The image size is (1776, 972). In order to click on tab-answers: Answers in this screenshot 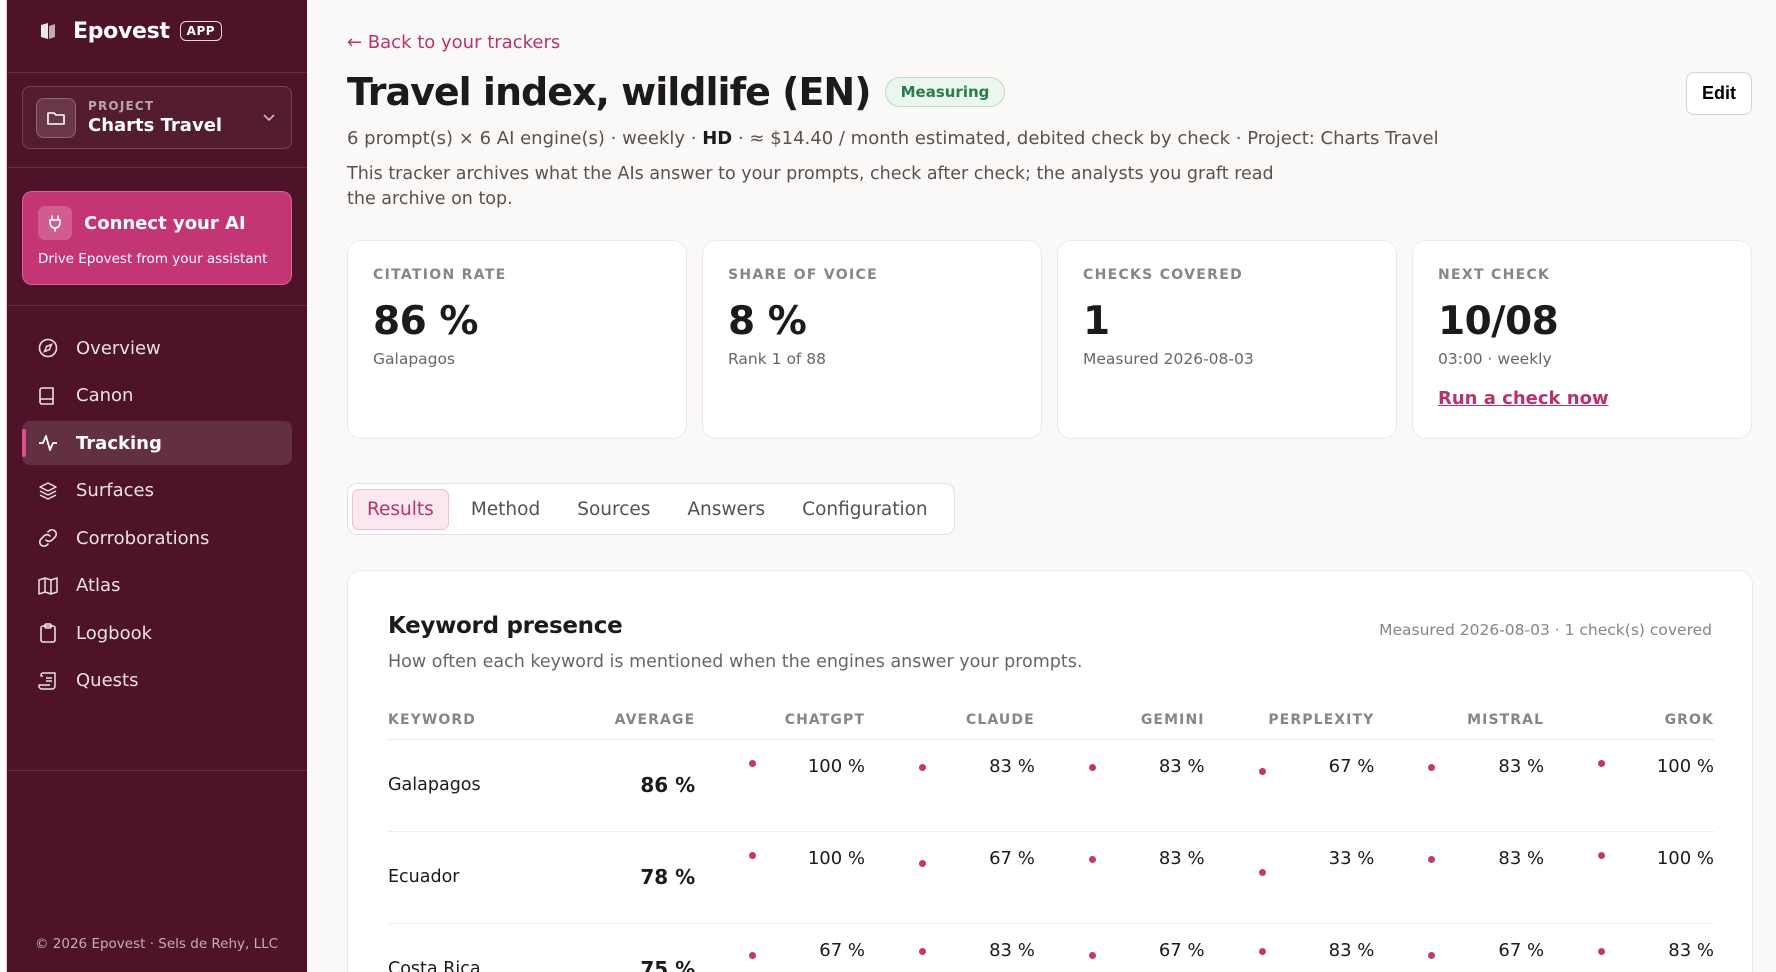, I will do `click(726, 509)`.